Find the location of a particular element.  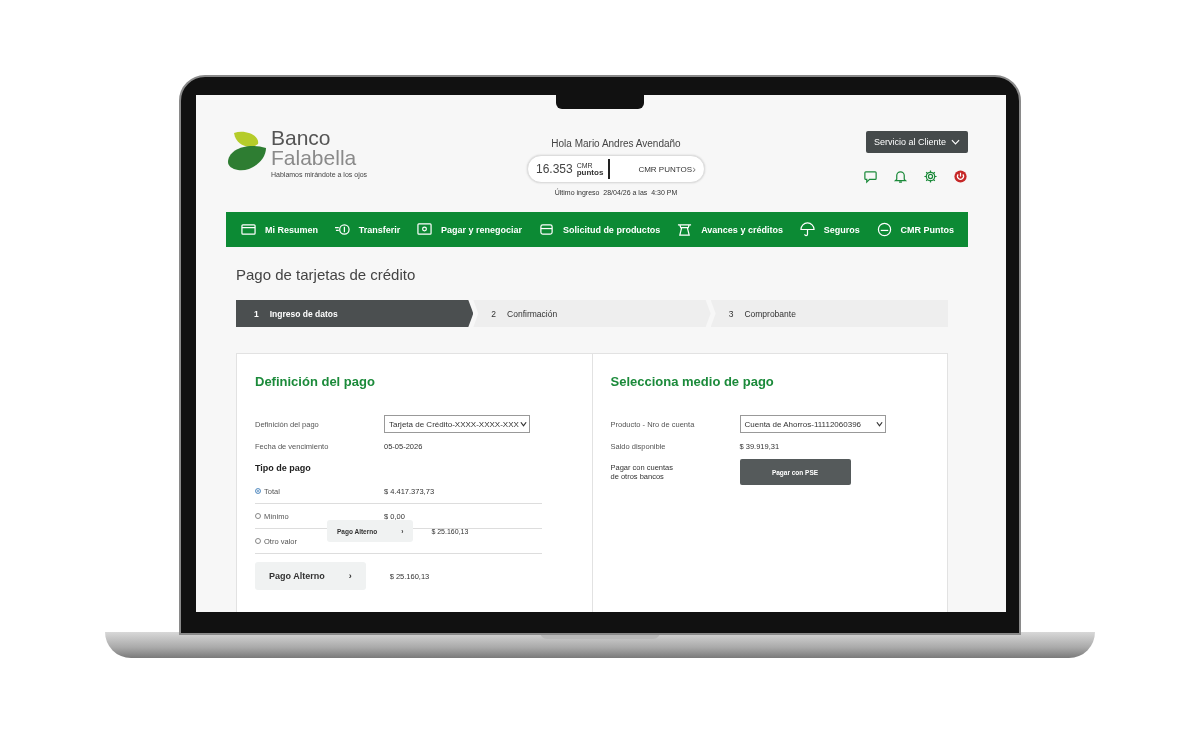

nav-item: Seguros is located at coordinates (829, 229).